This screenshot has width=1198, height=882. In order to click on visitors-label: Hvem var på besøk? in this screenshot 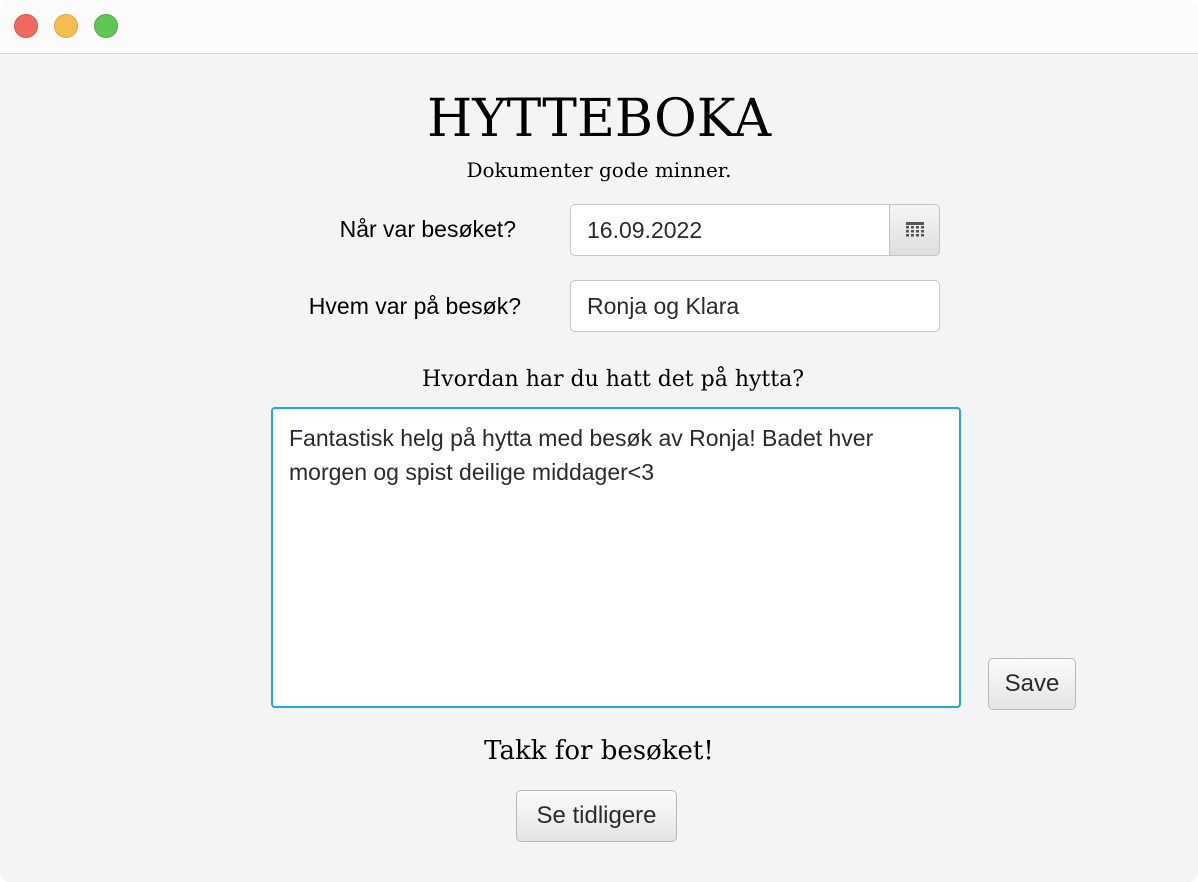, I will do `click(414, 306)`.